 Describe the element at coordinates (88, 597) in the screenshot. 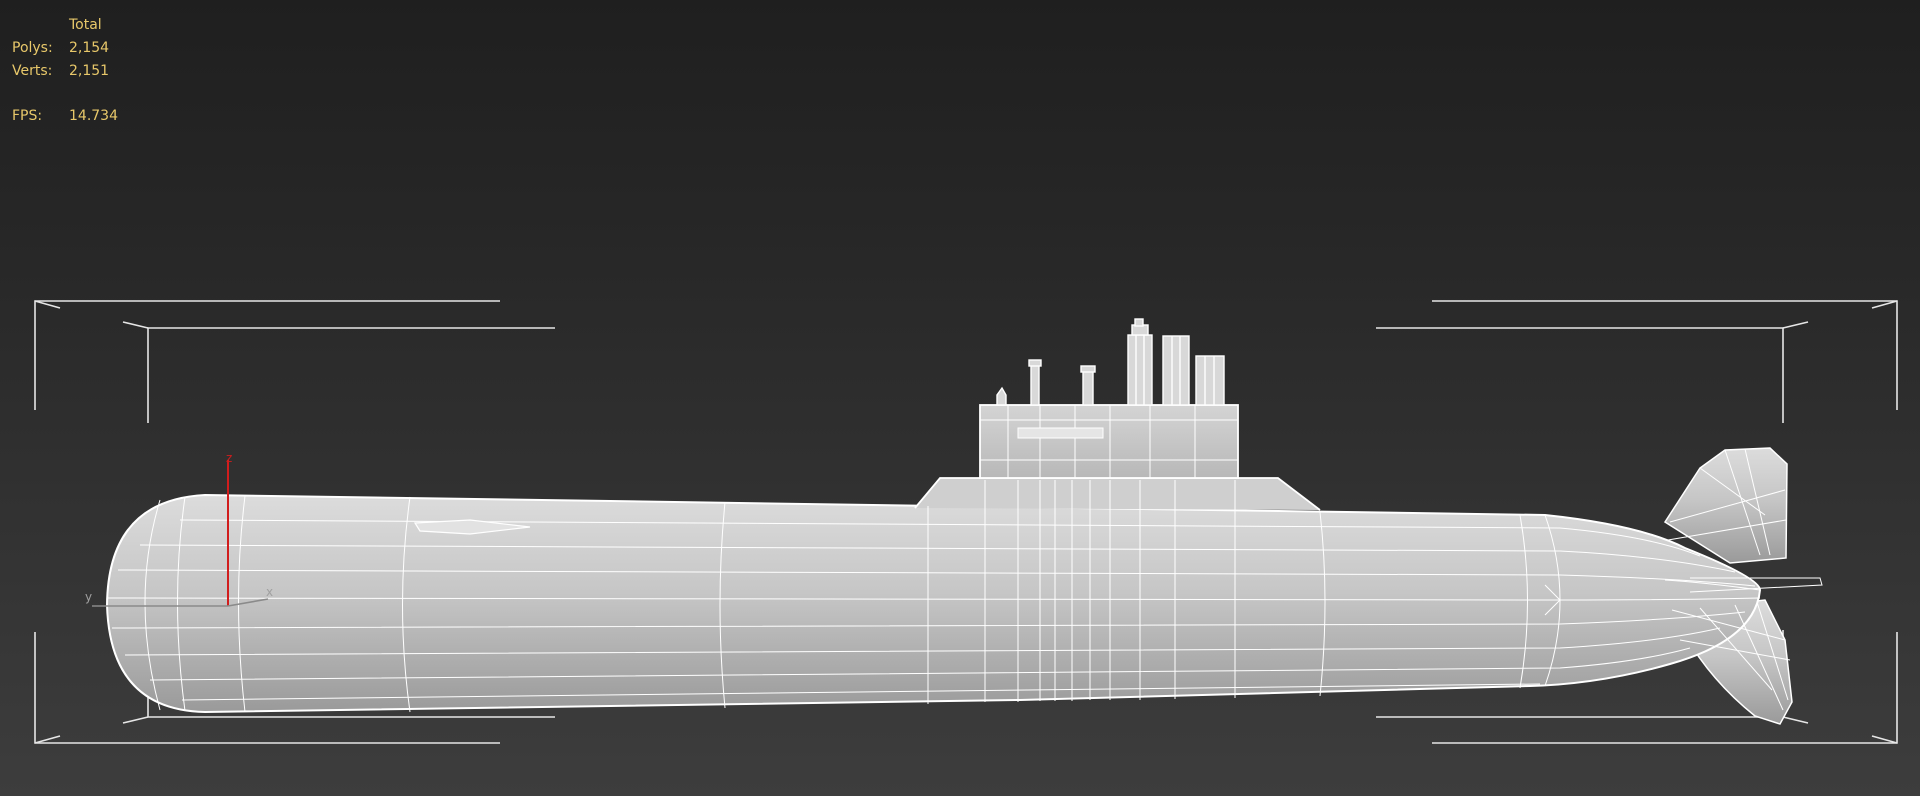

I see `y-axis-label: y` at that location.